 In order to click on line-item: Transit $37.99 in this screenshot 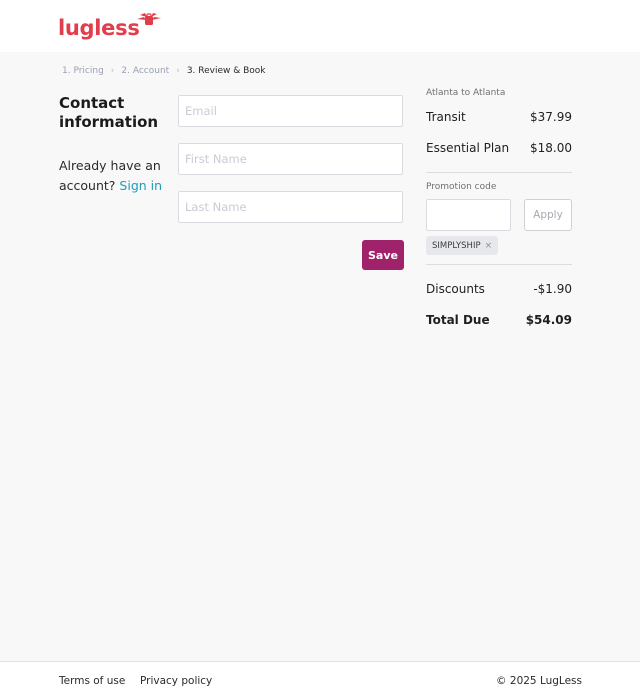, I will do `click(499, 117)`.